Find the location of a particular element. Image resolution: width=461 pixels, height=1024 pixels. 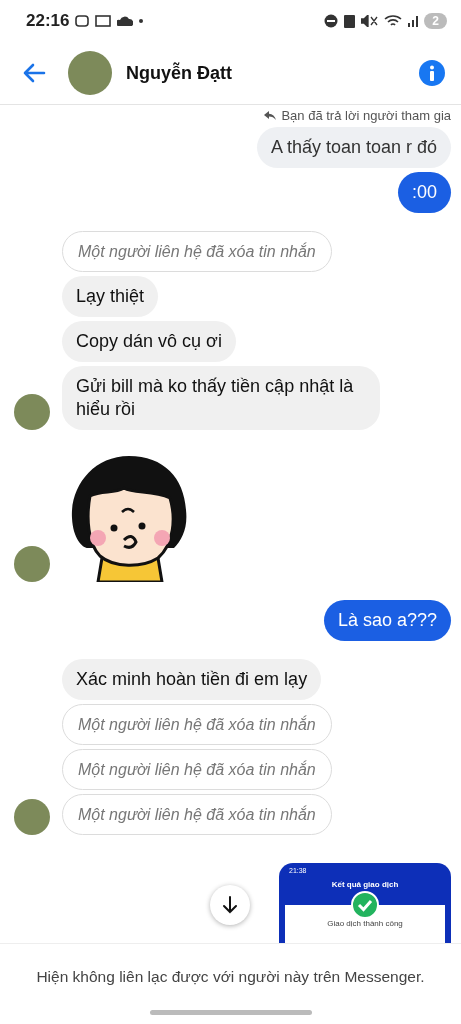

contact-name: Nguyễn Đạtt is located at coordinates (179, 73).